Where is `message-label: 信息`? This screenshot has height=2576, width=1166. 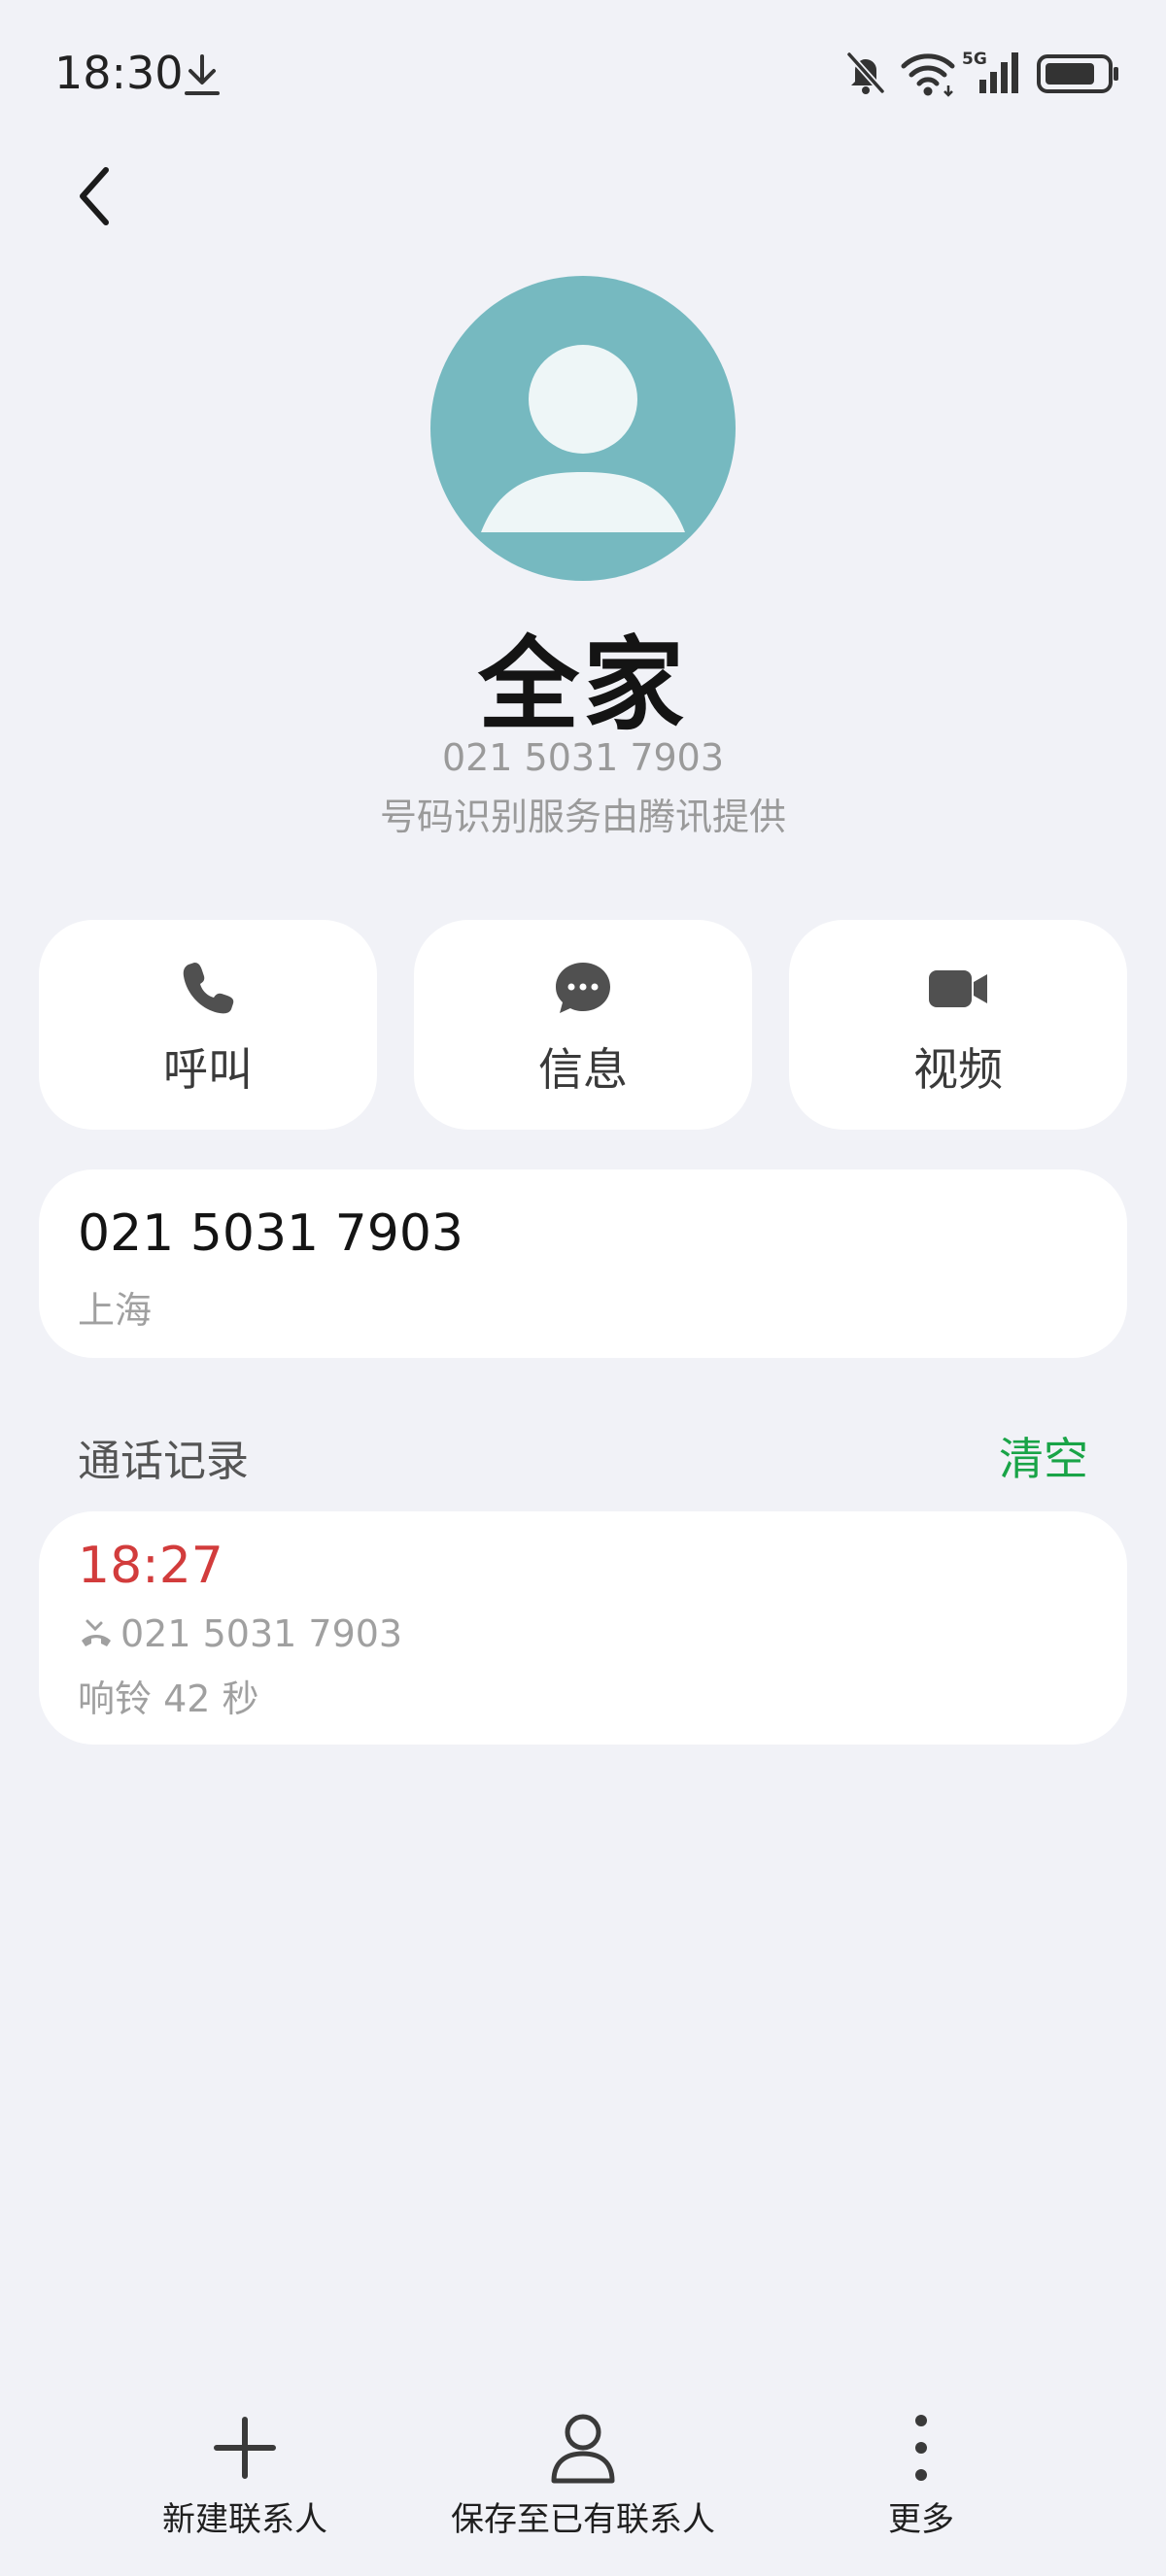 message-label: 信息 is located at coordinates (583, 1069).